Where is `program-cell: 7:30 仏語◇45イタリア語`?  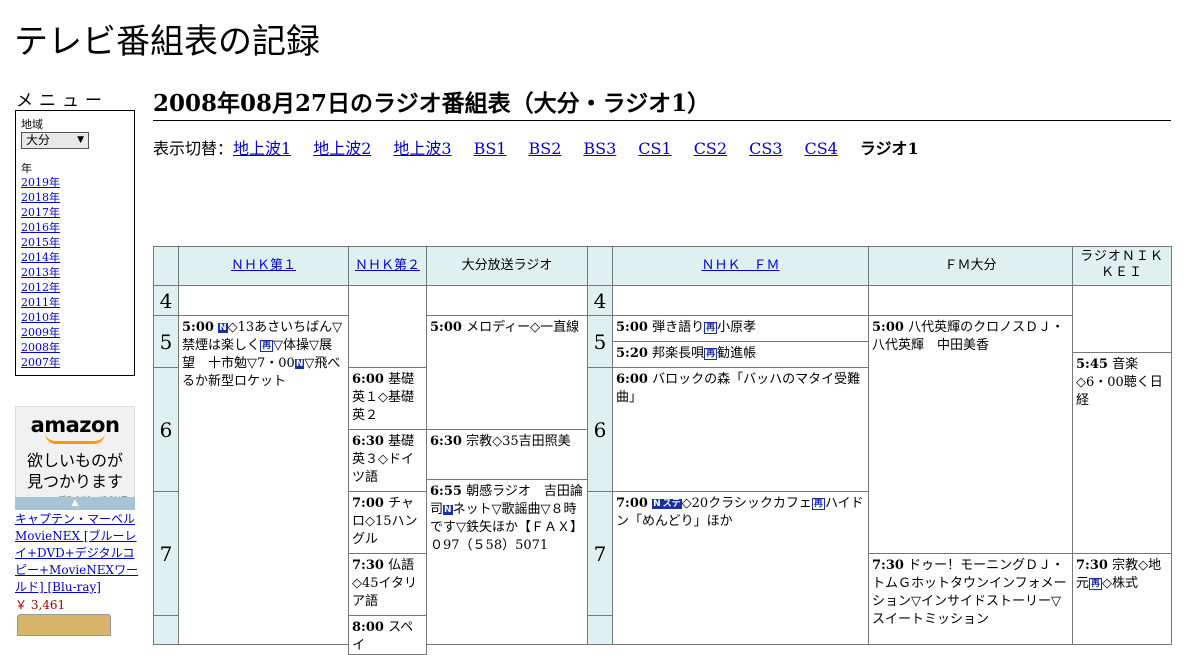
program-cell: 7:30 仏語◇45イタリア語 is located at coordinates (387, 584).